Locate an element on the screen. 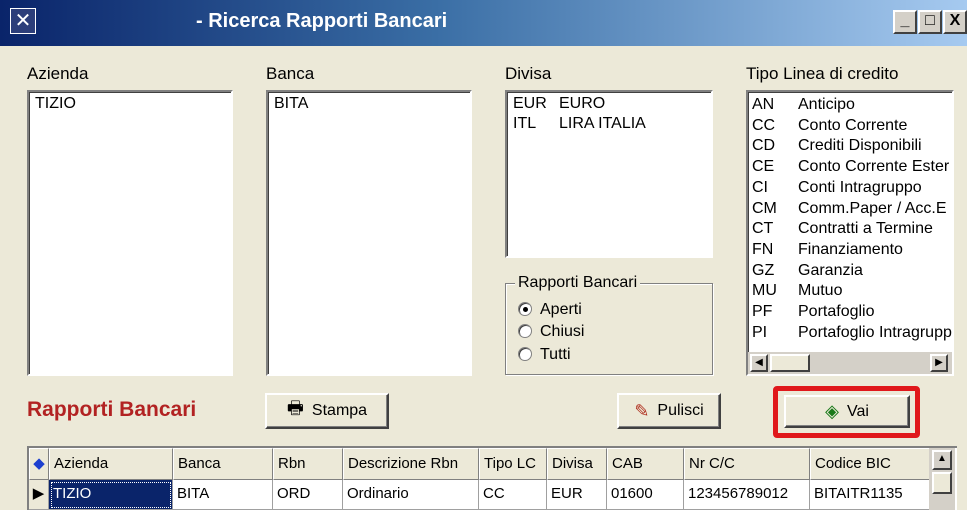 This screenshot has height=510, width=967. tipo-linea-code: FN is located at coordinates (763, 249).